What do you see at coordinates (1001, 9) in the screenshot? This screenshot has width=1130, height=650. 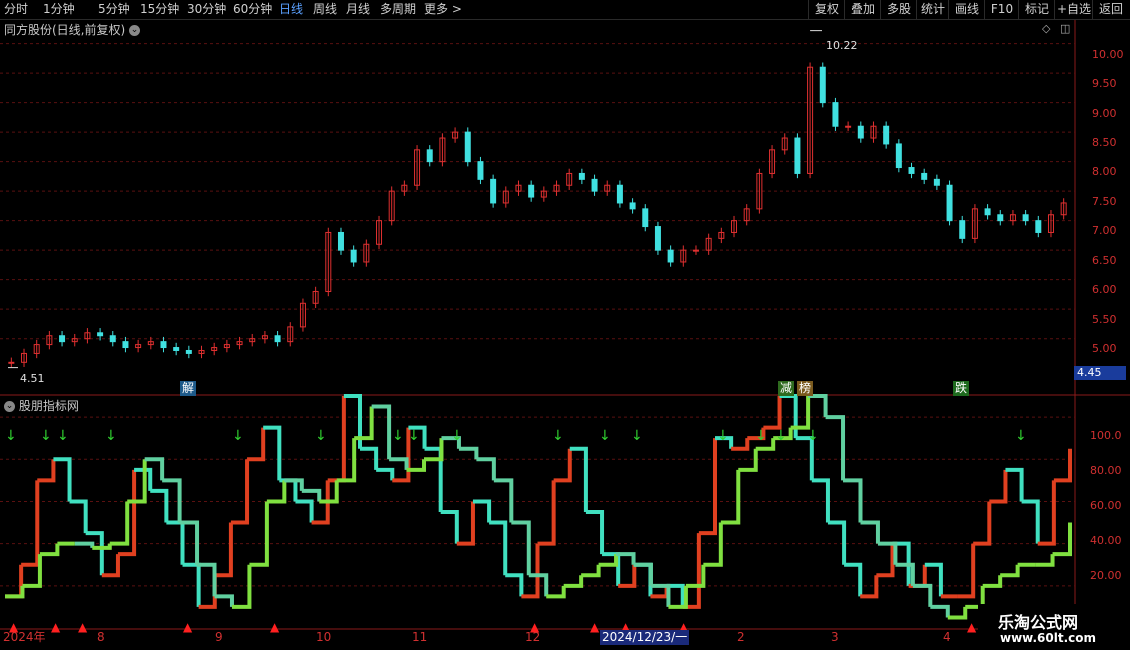 I see `f10-button: F10` at bounding box center [1001, 9].